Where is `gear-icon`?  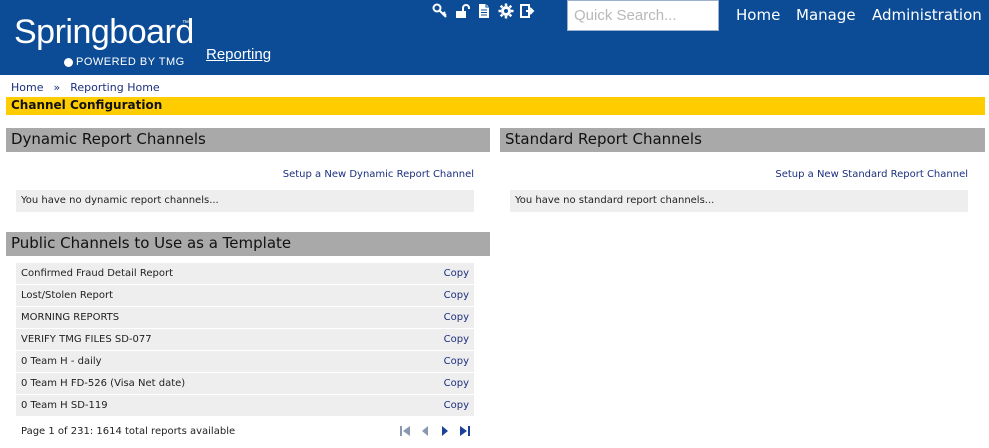 gear-icon is located at coordinates (506, 11).